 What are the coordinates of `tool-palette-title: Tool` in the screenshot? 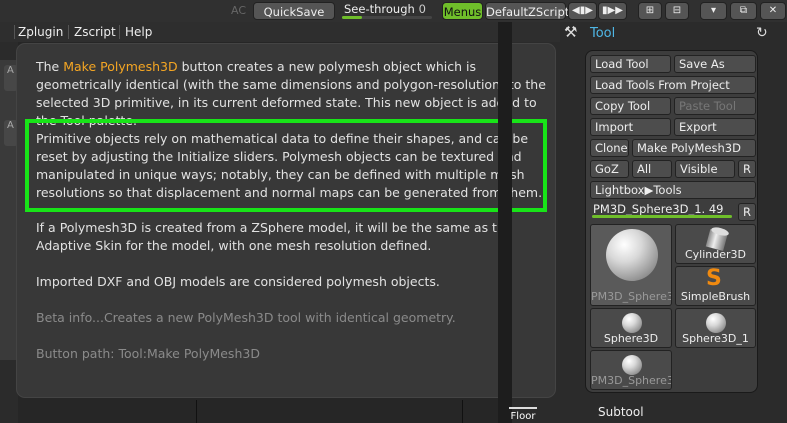 It's located at (602, 33).